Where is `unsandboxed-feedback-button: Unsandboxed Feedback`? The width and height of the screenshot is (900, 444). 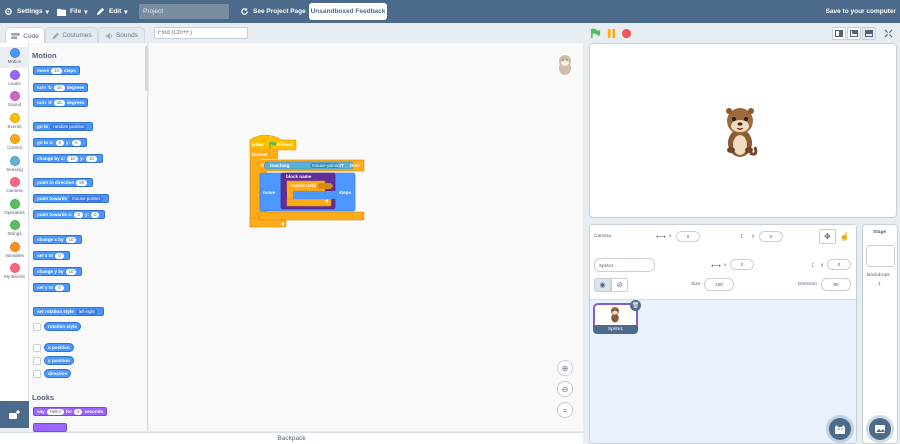 unsandboxed-feedback-button: Unsandboxed Feedback is located at coordinates (348, 11).